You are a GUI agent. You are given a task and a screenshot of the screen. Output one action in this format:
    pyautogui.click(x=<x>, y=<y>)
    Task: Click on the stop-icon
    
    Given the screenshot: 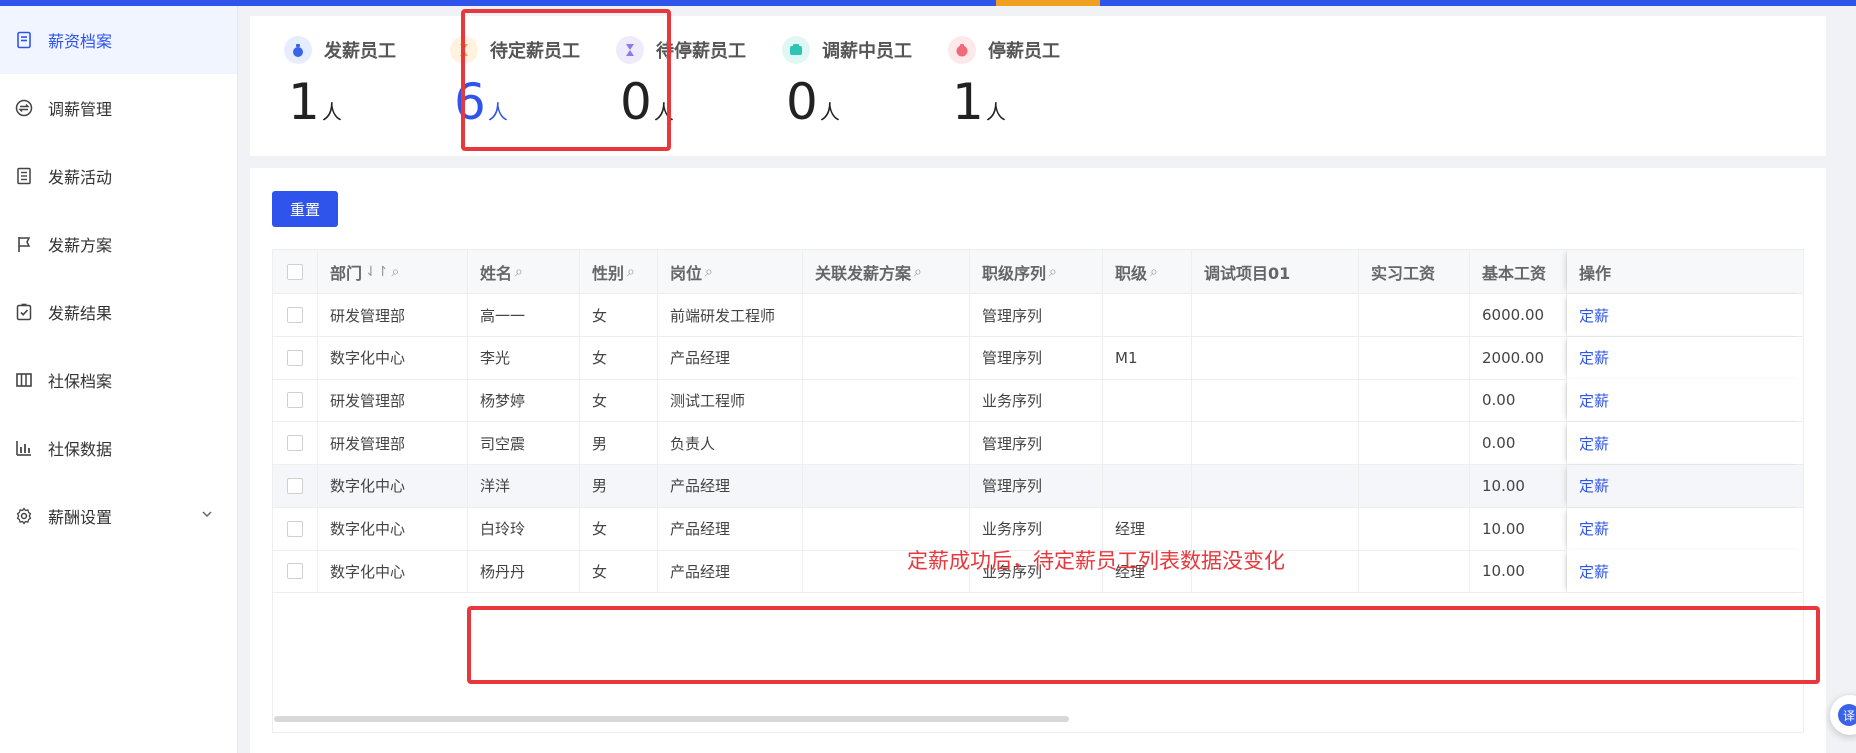 What is the action you would take?
    pyautogui.click(x=962, y=50)
    